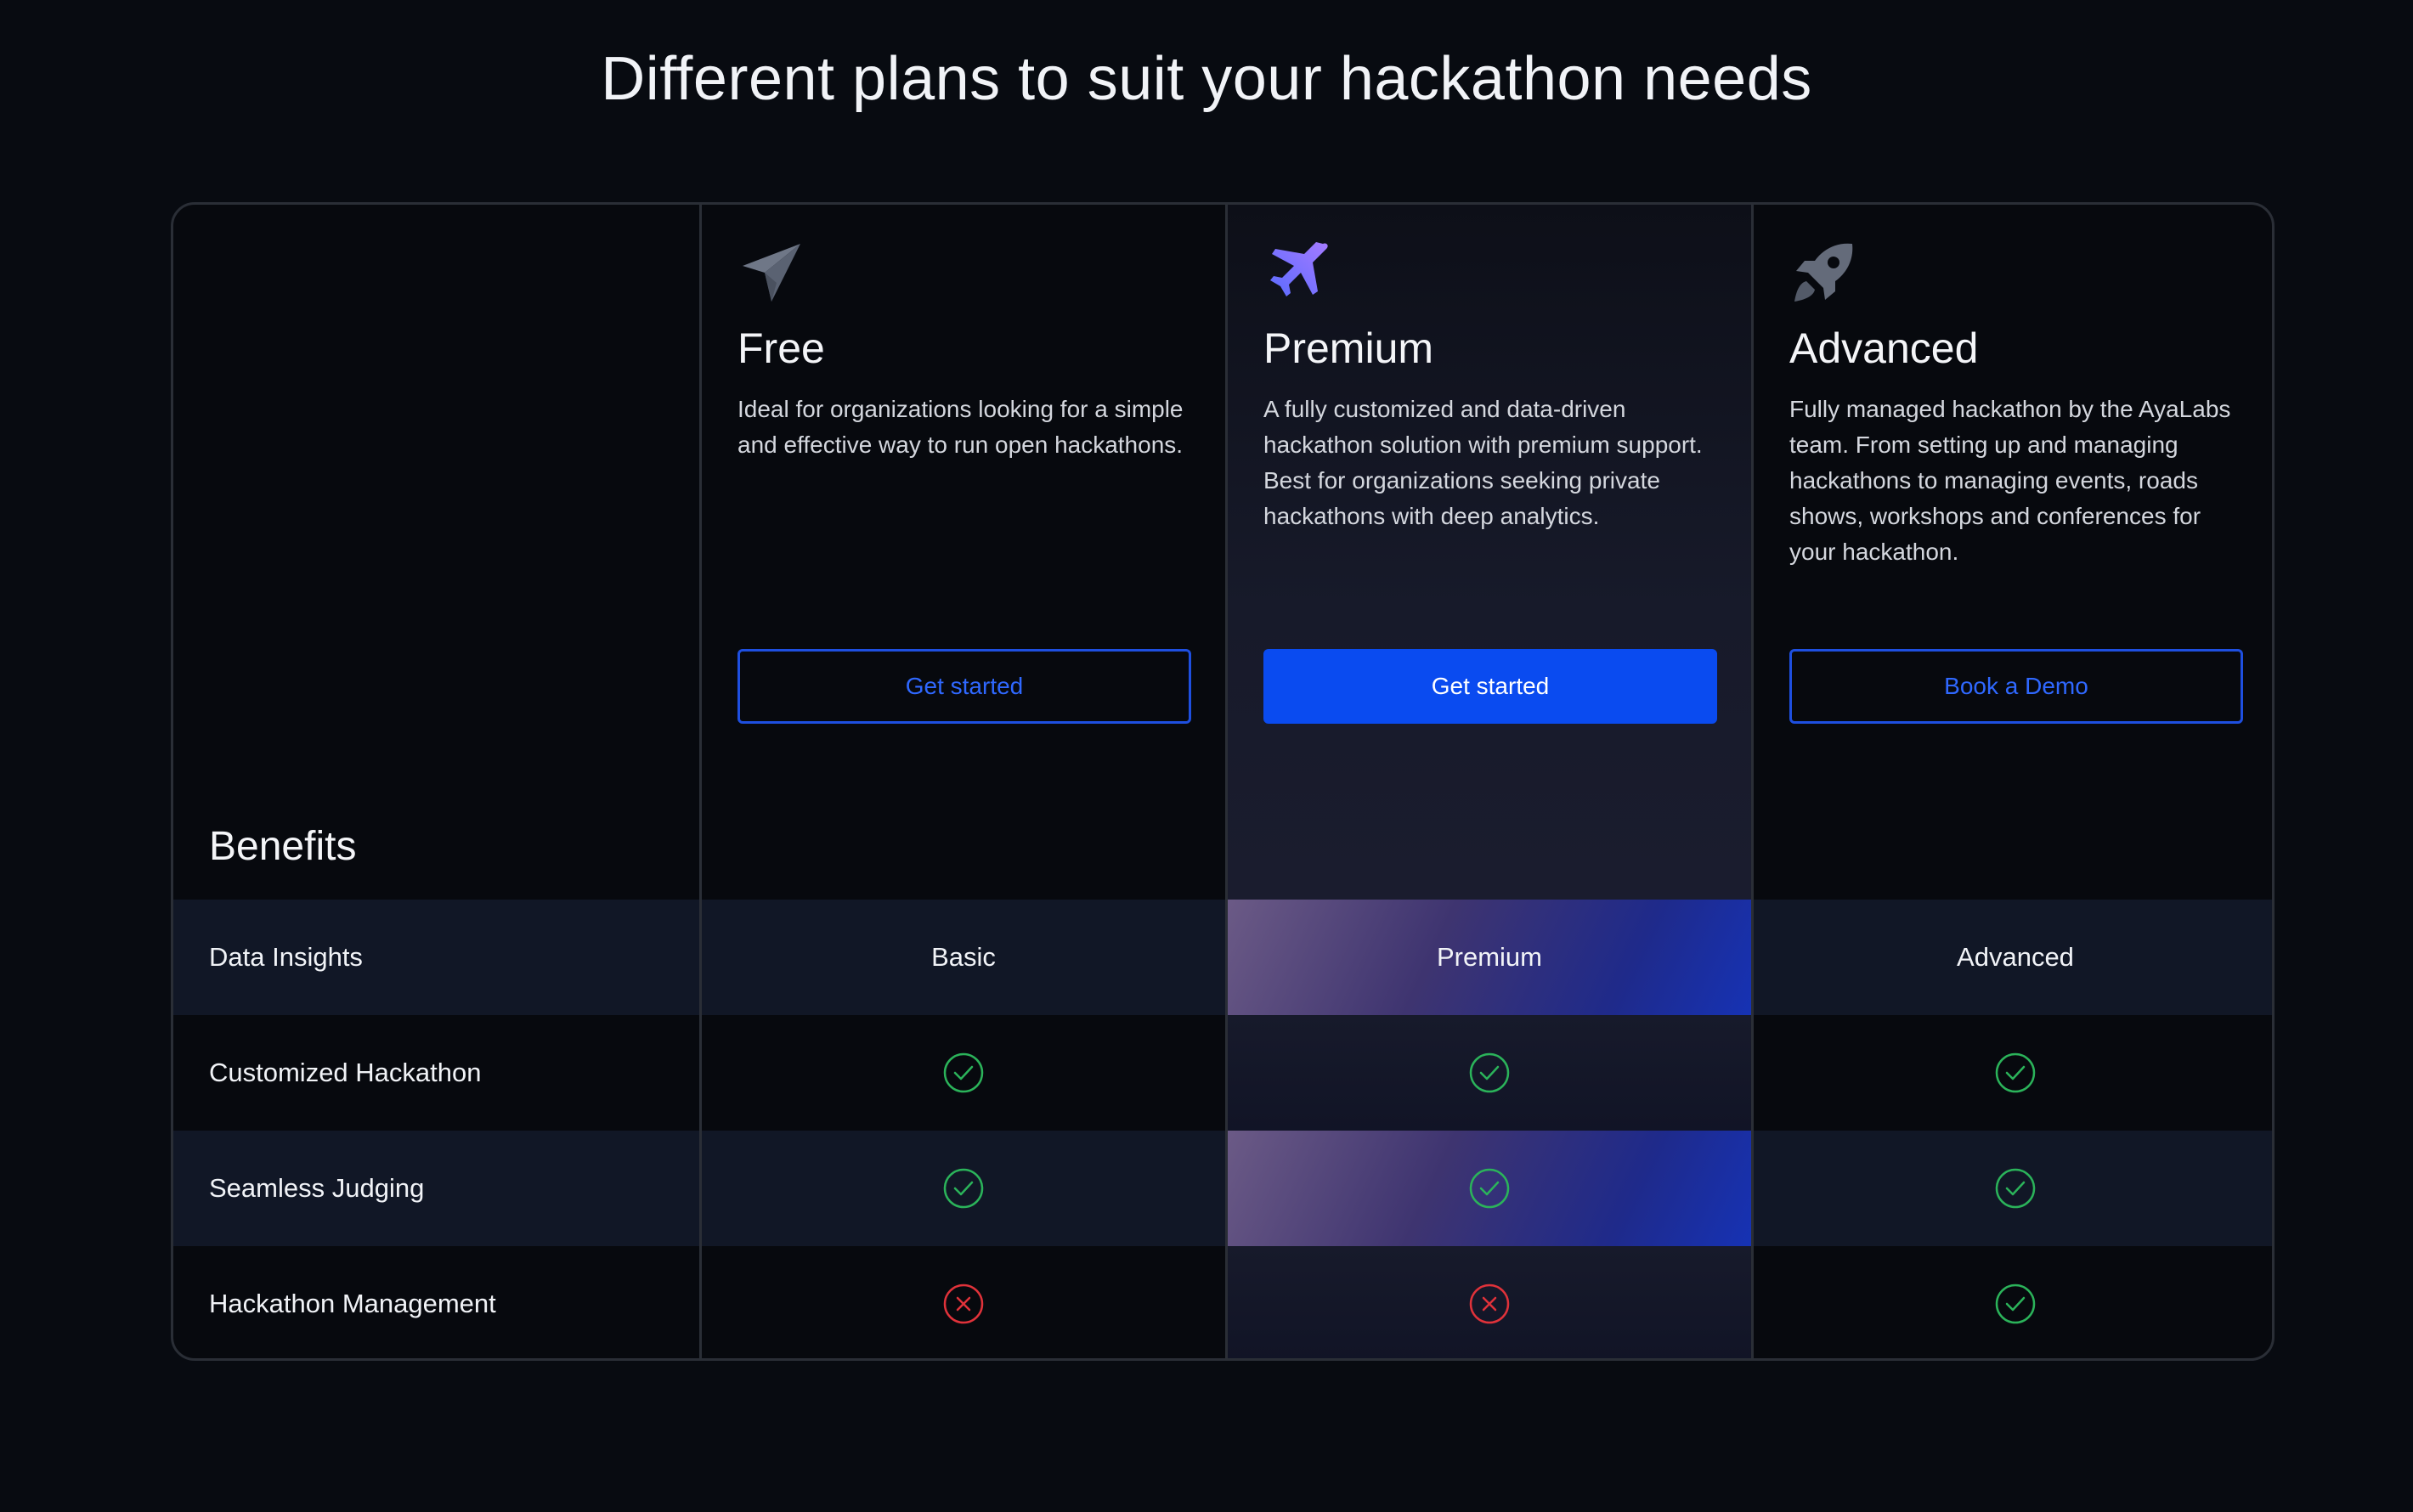 Image resolution: width=2413 pixels, height=1512 pixels. What do you see at coordinates (317, 1188) in the screenshot?
I see `benefit-label: Seamless Judging` at bounding box center [317, 1188].